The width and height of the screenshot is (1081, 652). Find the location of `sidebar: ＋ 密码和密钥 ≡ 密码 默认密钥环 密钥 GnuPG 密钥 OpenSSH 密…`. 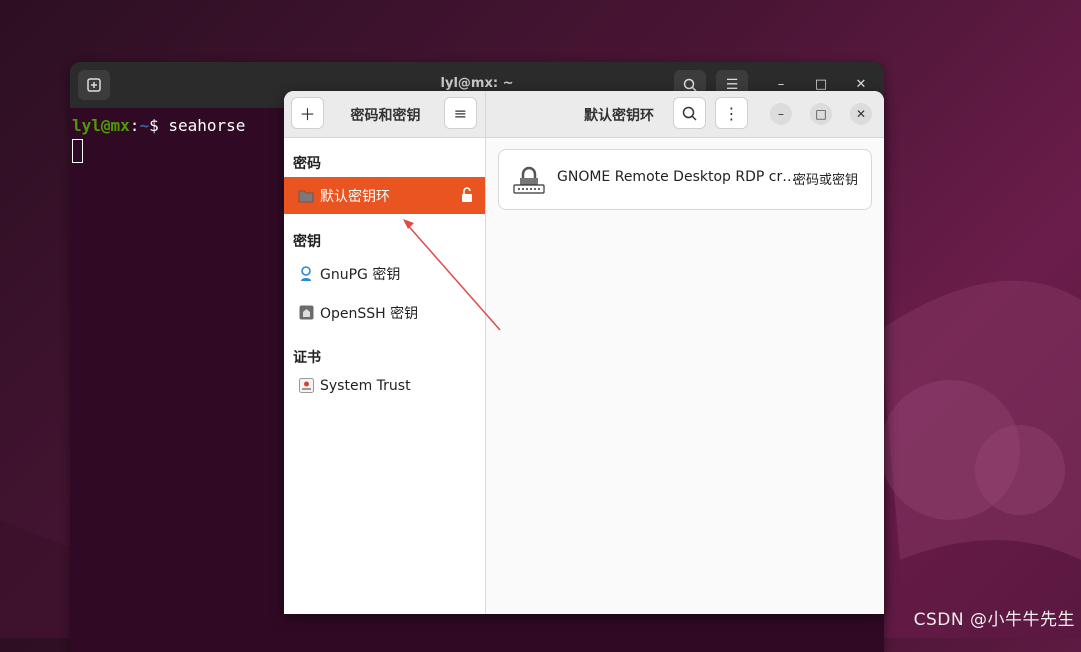

sidebar: ＋ 密码和密钥 ≡ 密码 默认密钥环 密钥 GnuPG 密钥 OpenSSH 密… is located at coordinates (385, 352).